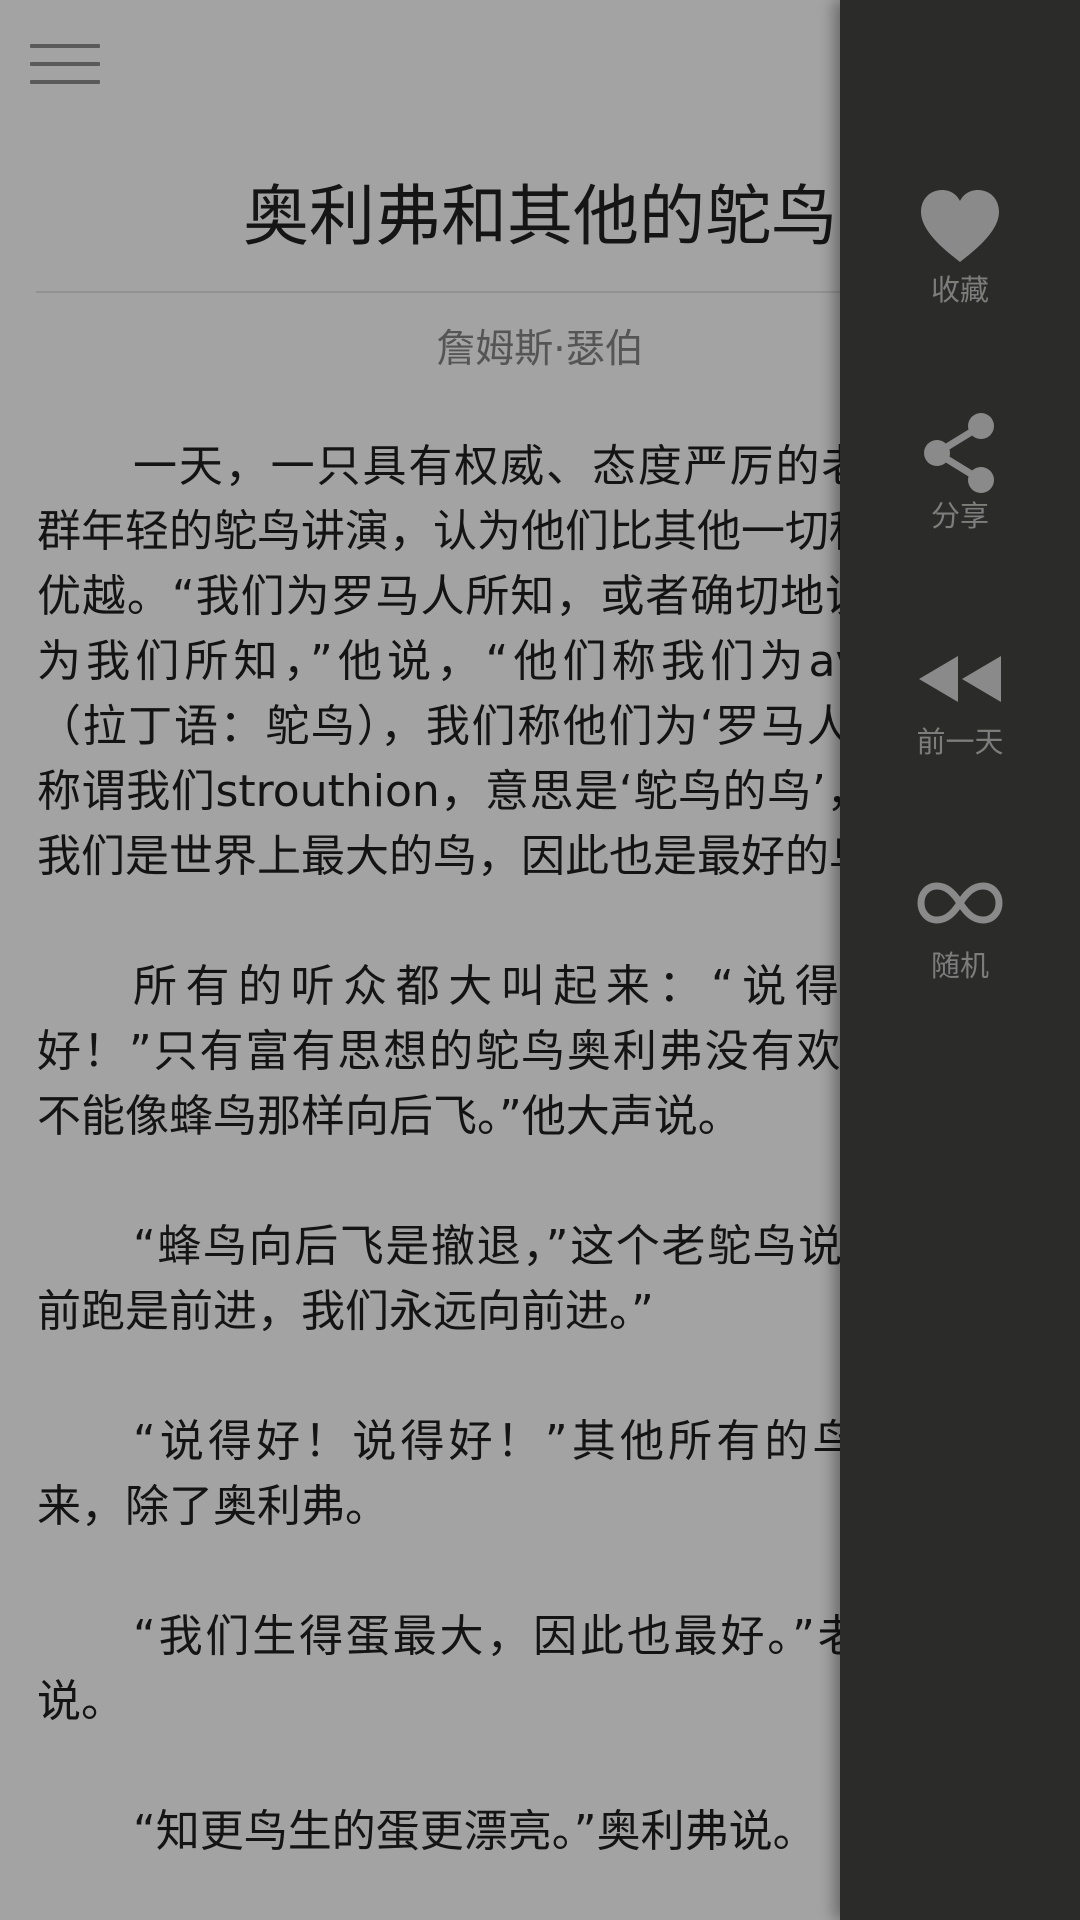 Image resolution: width=1080 pixels, height=1920 pixels. I want to click on share-button: 分享, so click(960, 488).